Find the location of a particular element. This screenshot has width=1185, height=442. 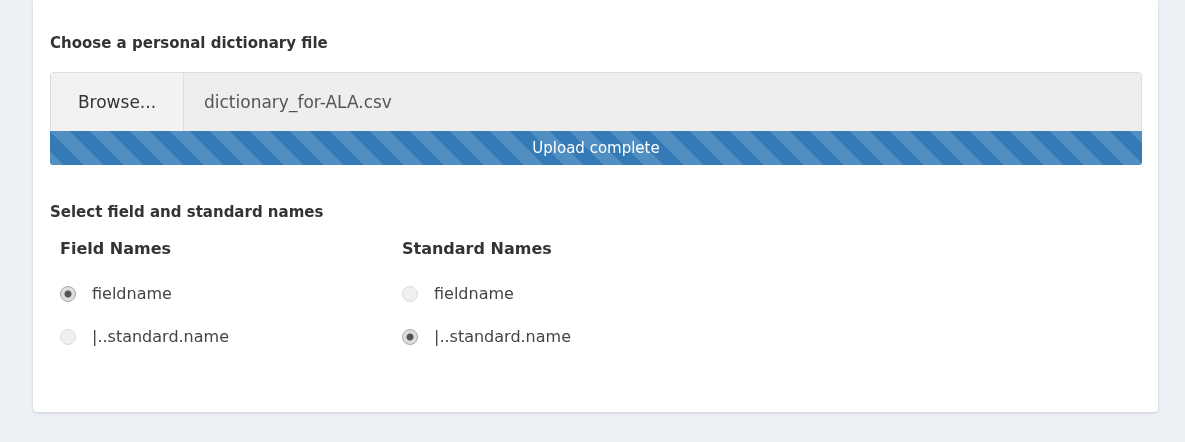

field-label: Choose a personal dictionary file is located at coordinates (189, 44).